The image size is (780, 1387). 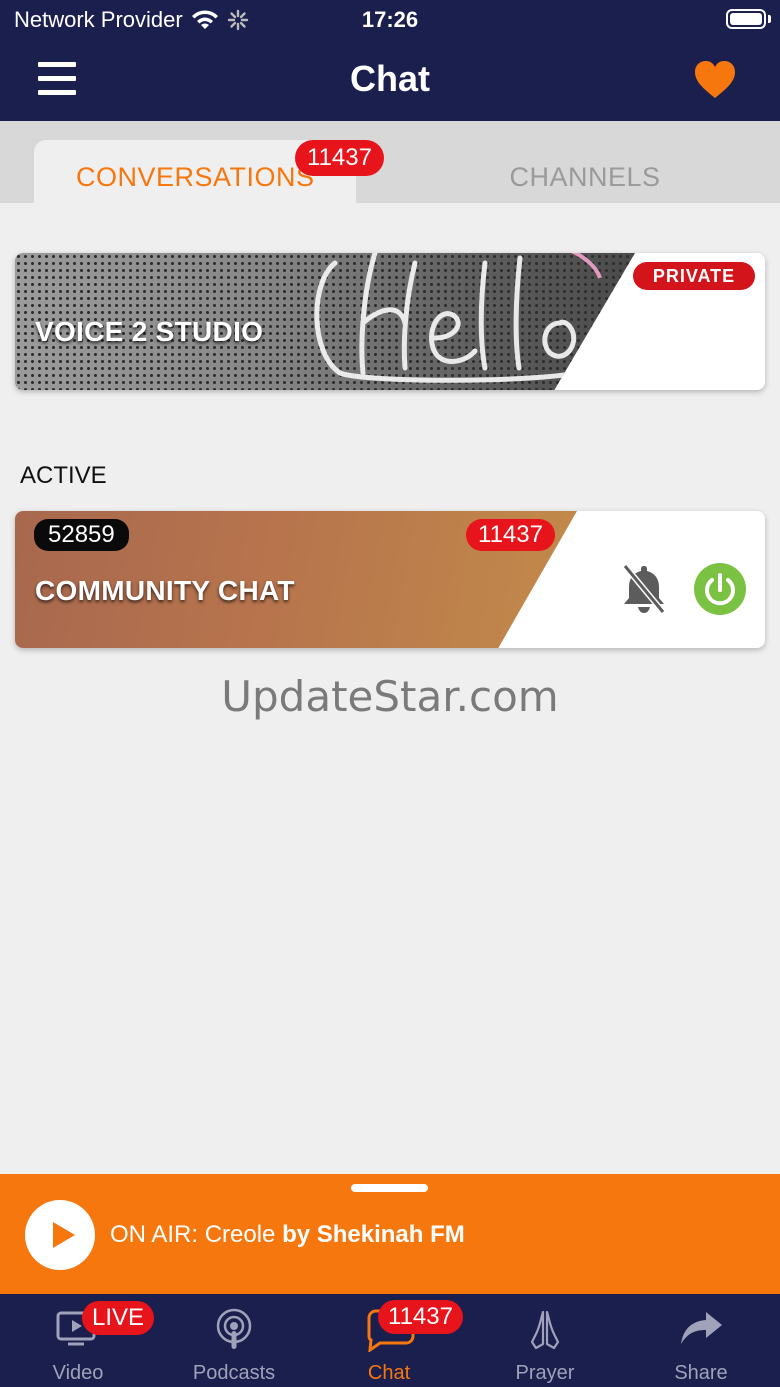 What do you see at coordinates (196, 1234) in the screenshot?
I see `now-playing-prefix: ON AIR: Creole` at bounding box center [196, 1234].